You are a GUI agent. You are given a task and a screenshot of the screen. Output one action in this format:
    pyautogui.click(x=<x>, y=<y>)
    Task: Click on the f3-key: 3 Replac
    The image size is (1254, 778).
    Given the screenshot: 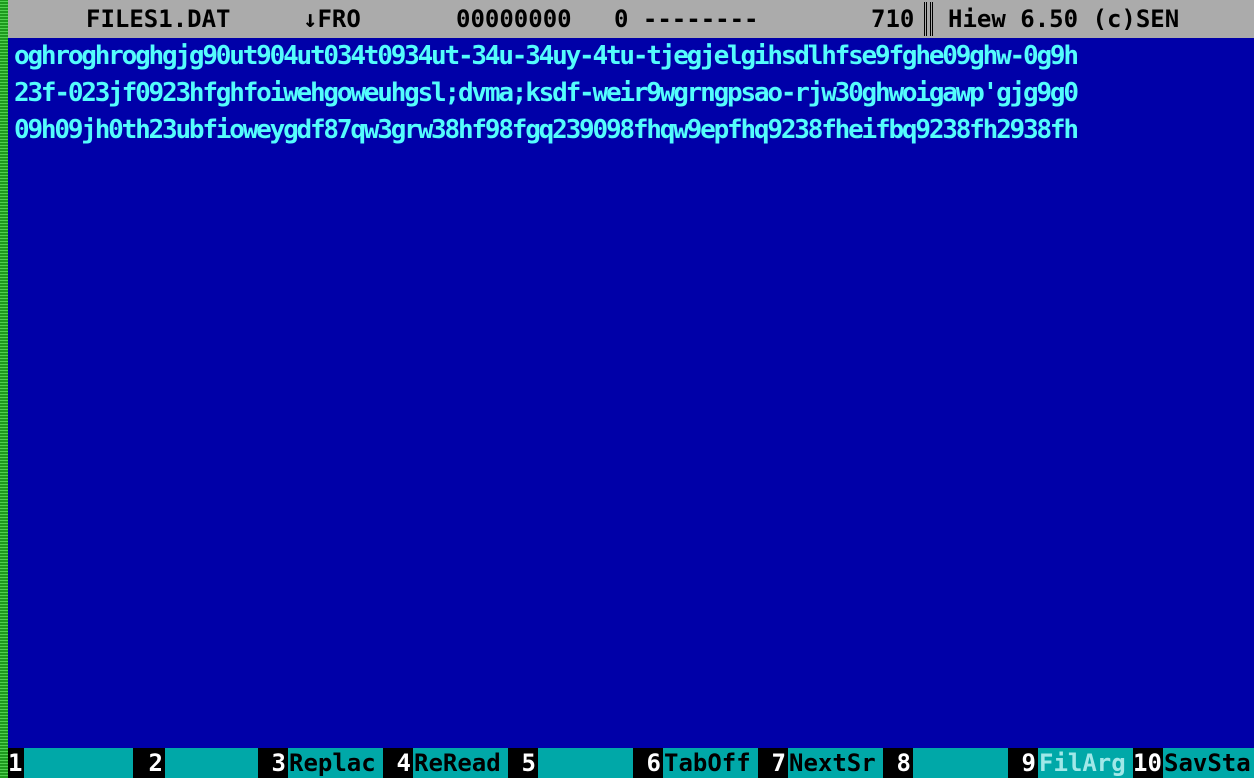 What is the action you would take?
    pyautogui.click(x=320, y=763)
    